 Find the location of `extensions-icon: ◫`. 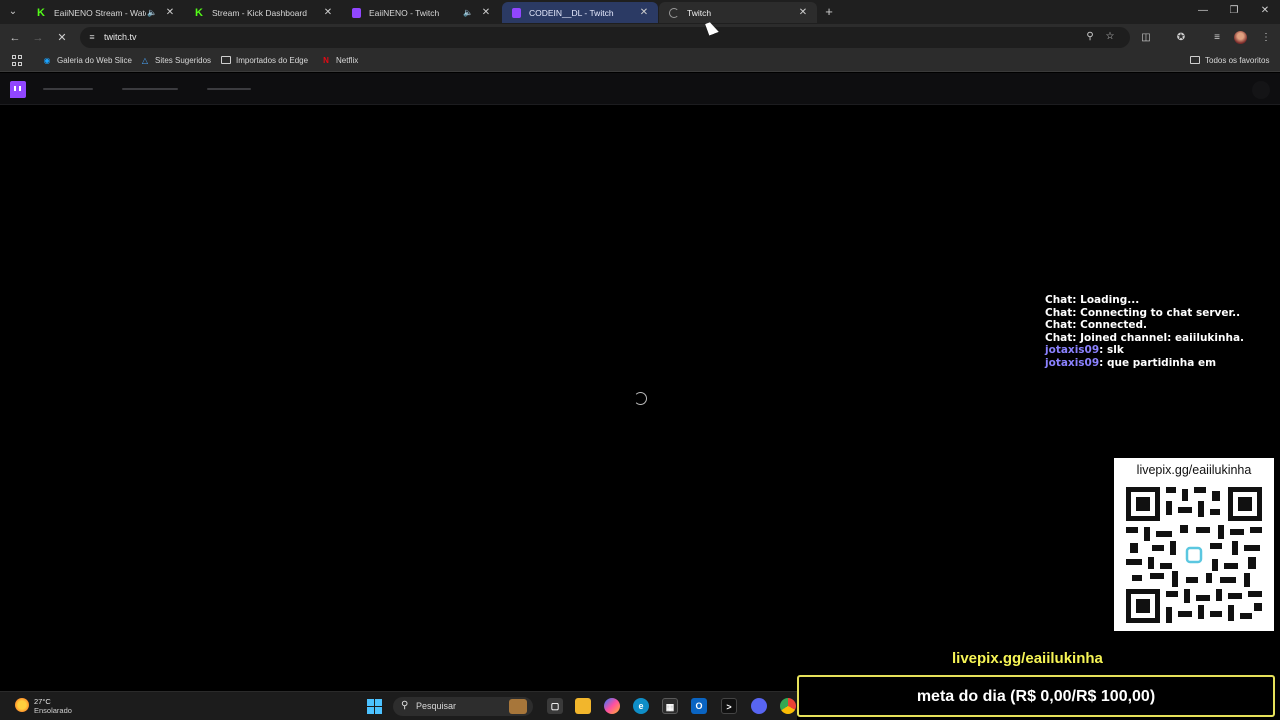

extensions-icon: ◫ is located at coordinates (1146, 38).